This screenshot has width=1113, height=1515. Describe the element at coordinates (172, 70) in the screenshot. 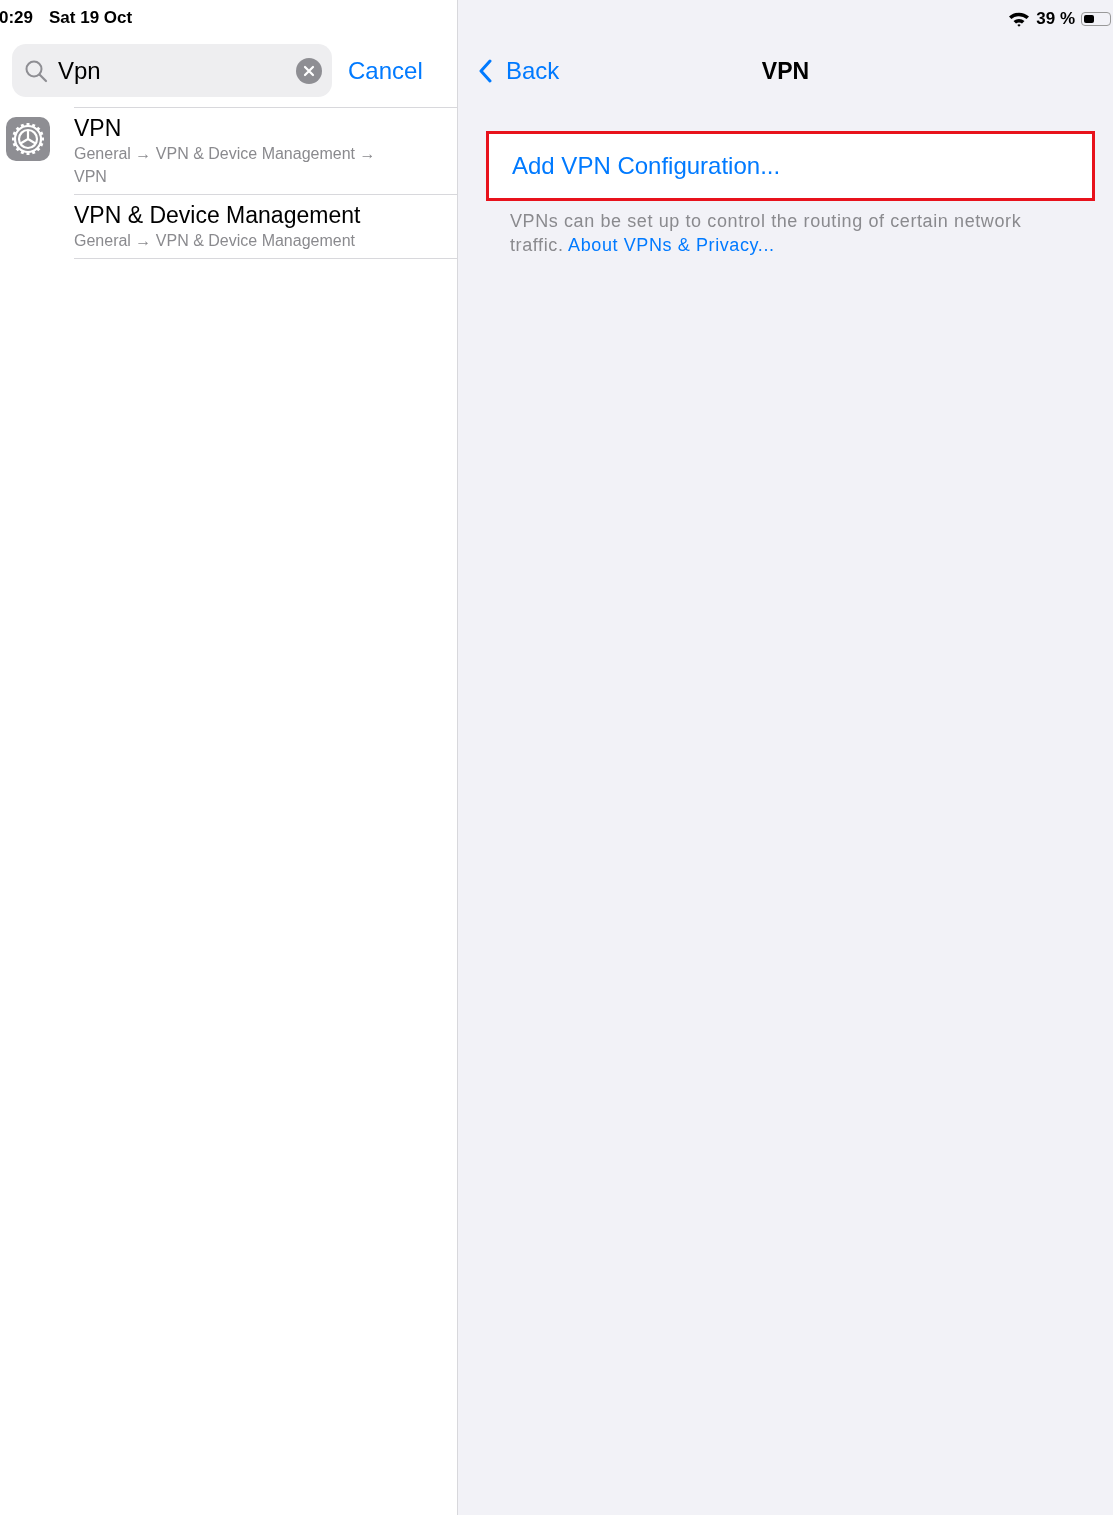

I see `search-field: Vpn` at that location.